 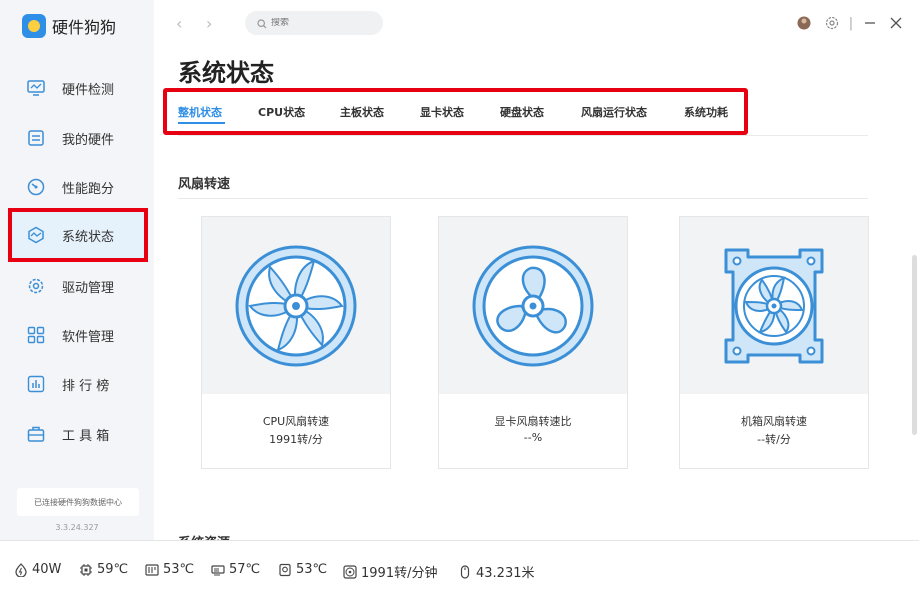 I want to click on tab-cpu: CPU状态, so click(x=281, y=112).